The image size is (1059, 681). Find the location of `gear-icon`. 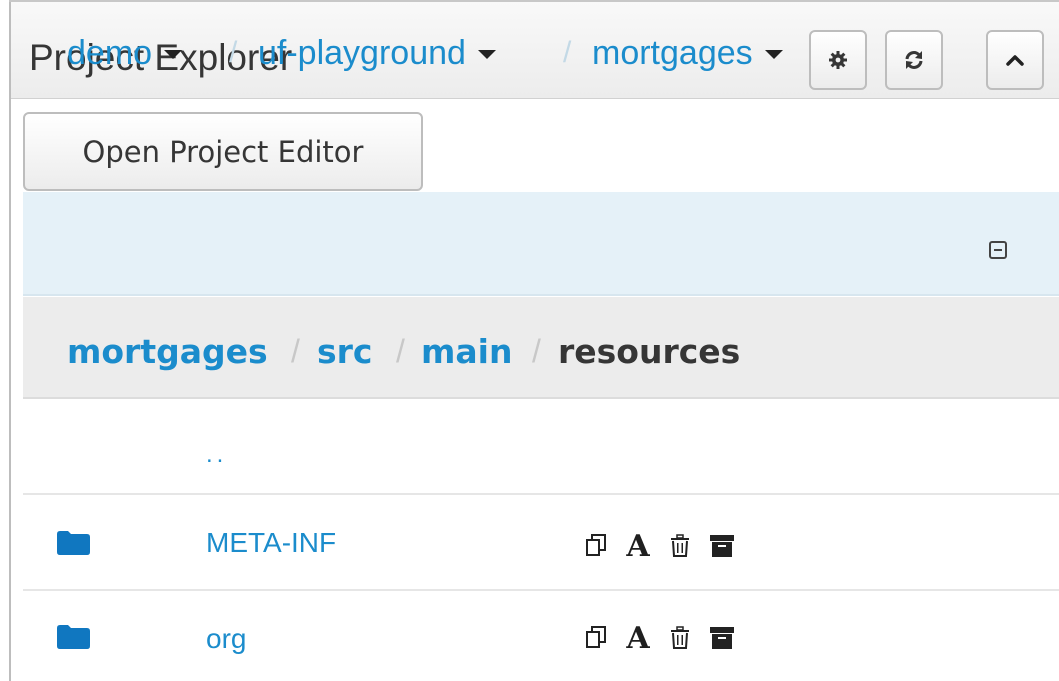

gear-icon is located at coordinates (838, 60).